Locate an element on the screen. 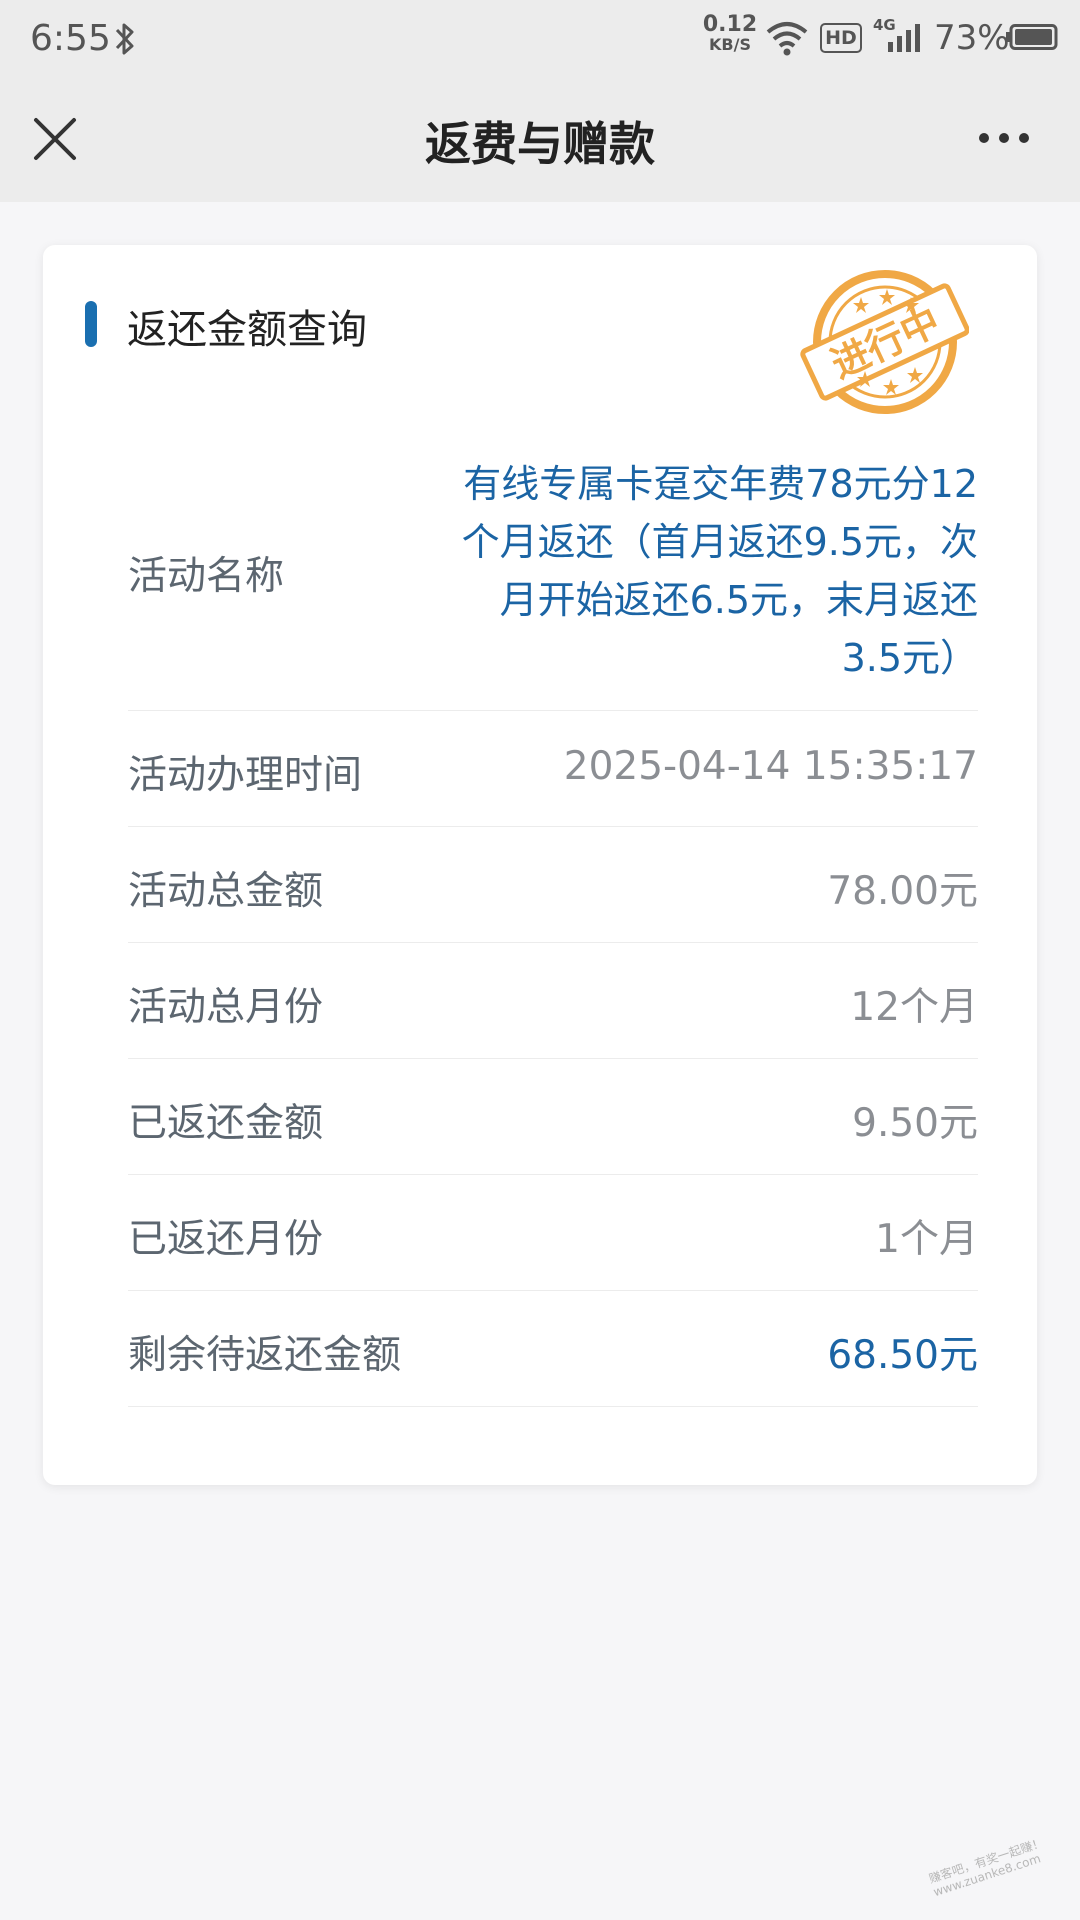 Image resolution: width=1080 pixels, height=1920 pixels. status-time: 6:55 is located at coordinates (70, 38).